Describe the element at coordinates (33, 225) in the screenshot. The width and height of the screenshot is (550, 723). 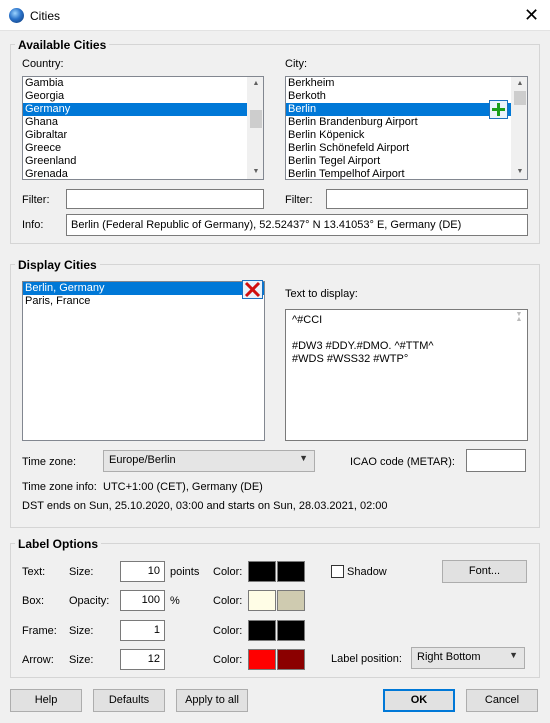
I see `info-label: Info:` at that location.